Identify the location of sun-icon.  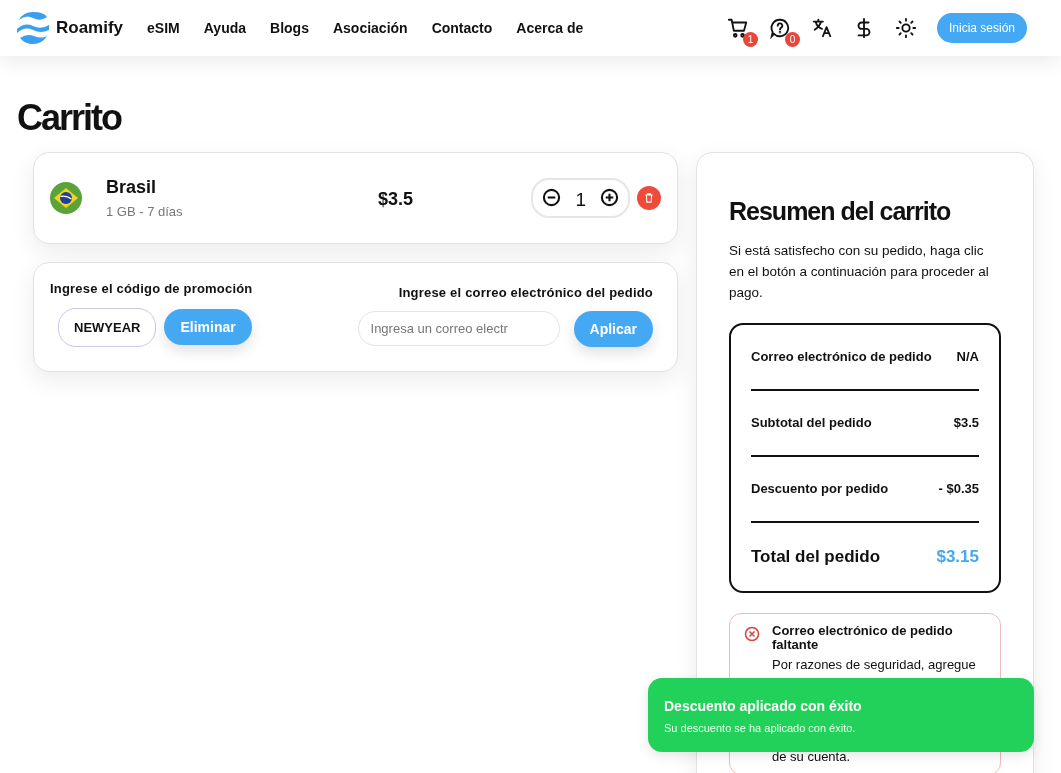
(905, 28).